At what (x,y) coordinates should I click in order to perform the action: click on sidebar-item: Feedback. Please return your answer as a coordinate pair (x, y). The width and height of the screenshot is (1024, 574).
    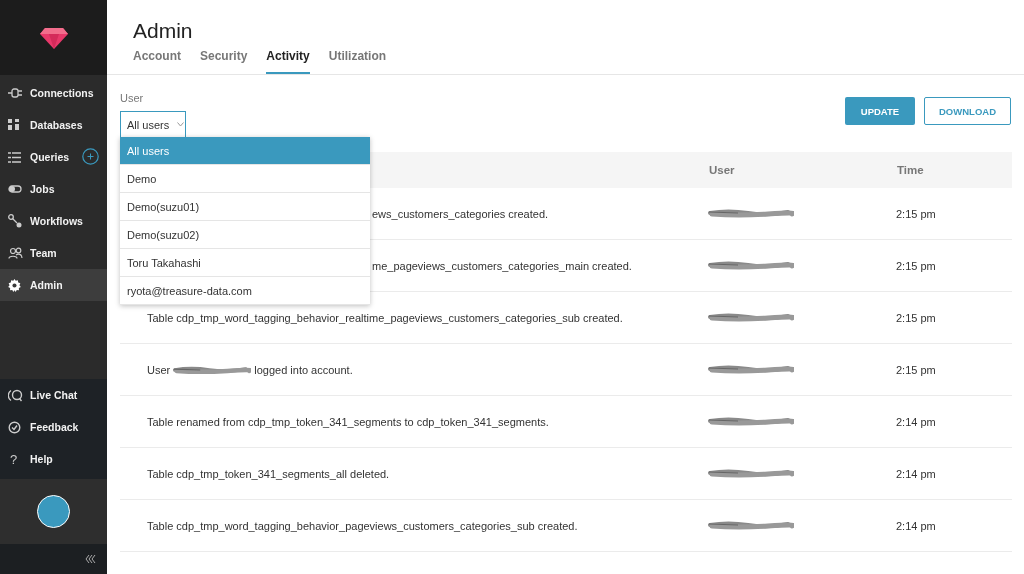
    Looking at the image, I should click on (53, 427).